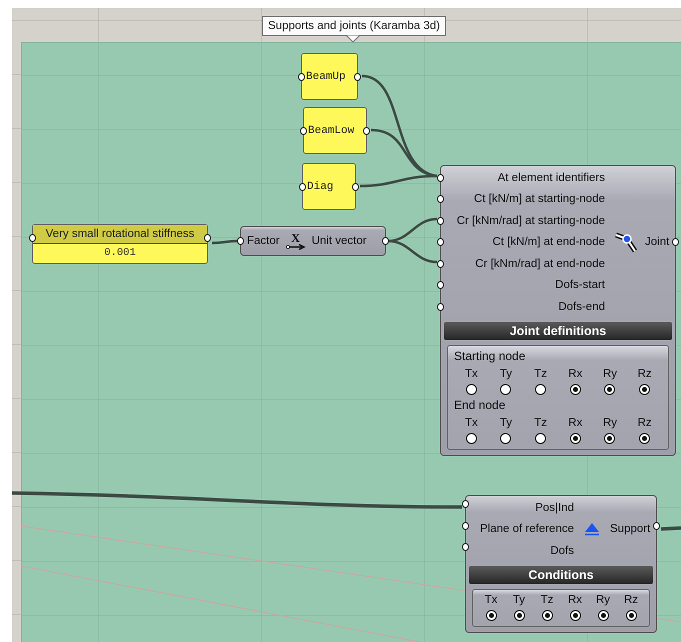  Describe the element at coordinates (561, 563) in the screenshot. I see `support-component: Pos|Ind Plane of reference Dofs Support Conditions Tx Ty Tz Rx Ry Rz` at that location.